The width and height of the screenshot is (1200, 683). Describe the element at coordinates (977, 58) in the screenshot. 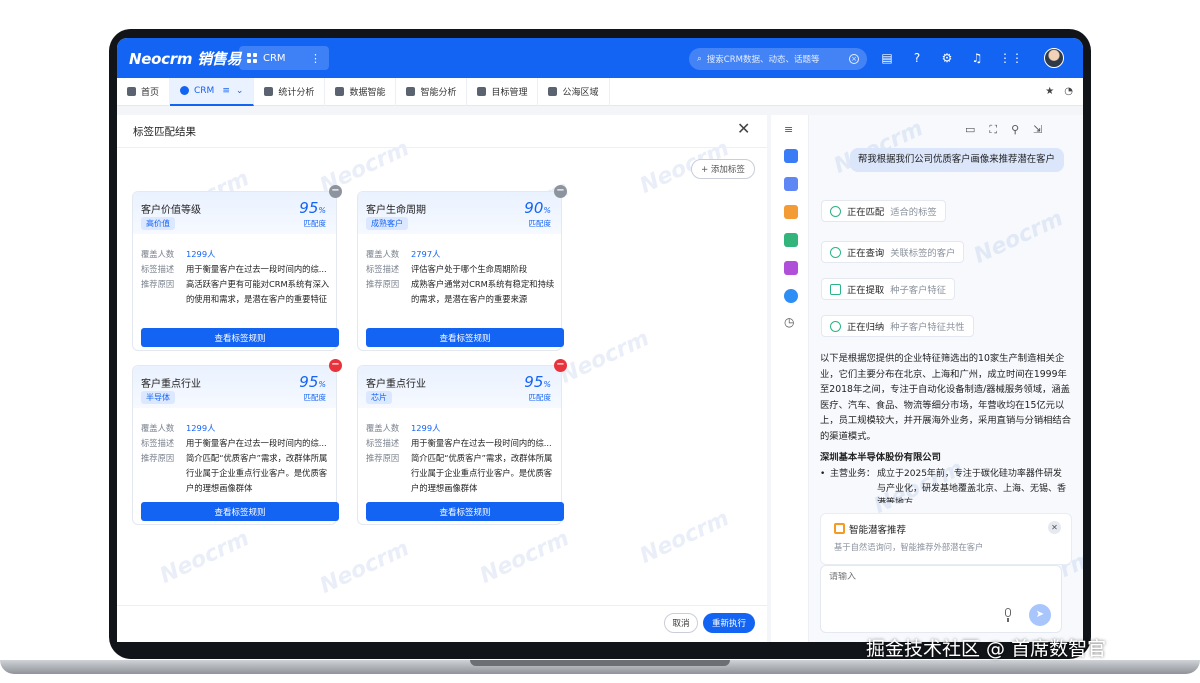

I see `bell-icon: ♫` at that location.